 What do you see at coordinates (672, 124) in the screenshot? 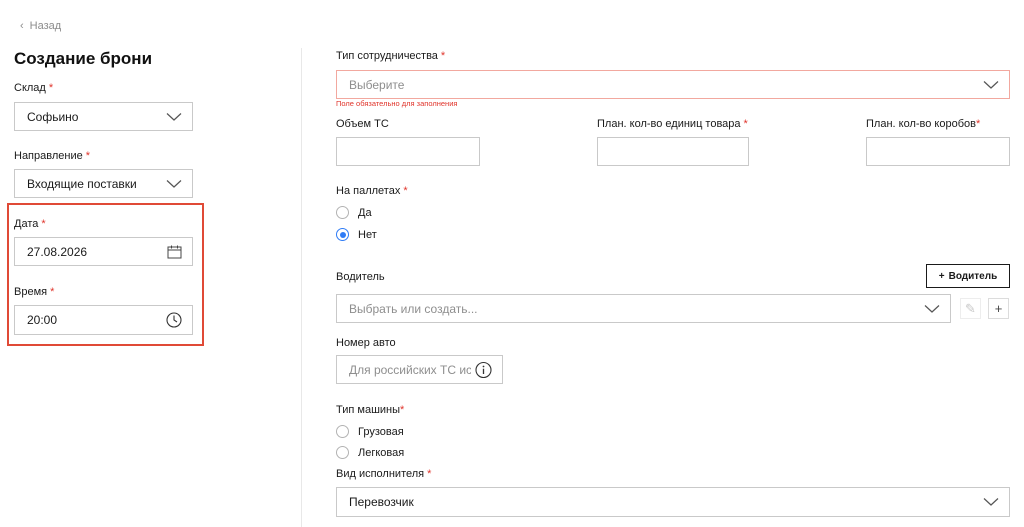
I see `planned-units-label: План. кол-во единиц товара *` at bounding box center [672, 124].